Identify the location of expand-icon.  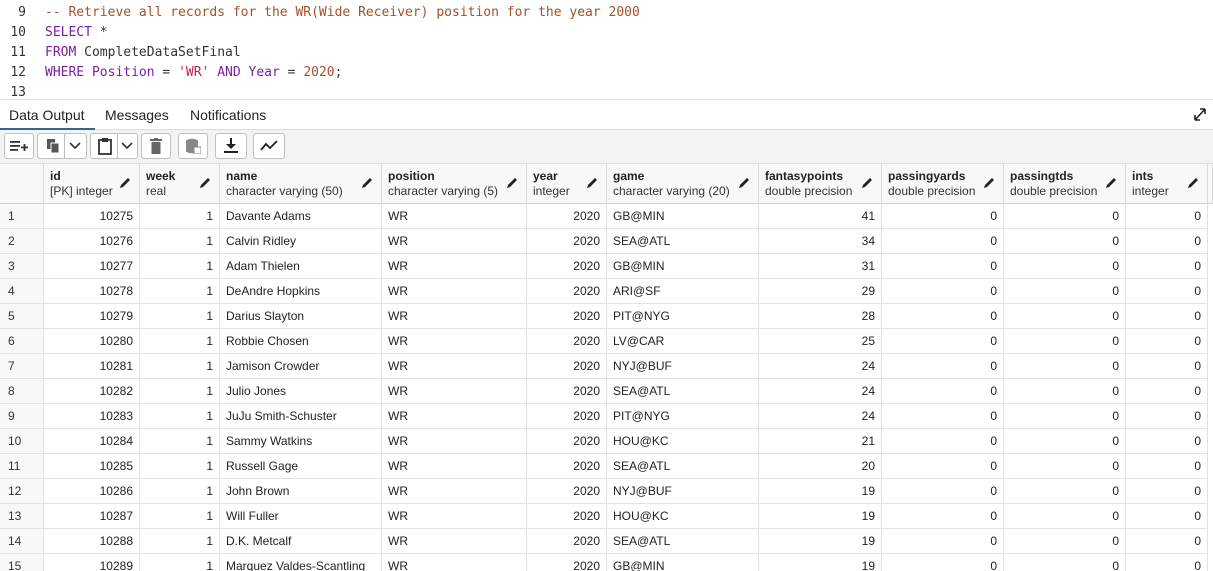
(1200, 114).